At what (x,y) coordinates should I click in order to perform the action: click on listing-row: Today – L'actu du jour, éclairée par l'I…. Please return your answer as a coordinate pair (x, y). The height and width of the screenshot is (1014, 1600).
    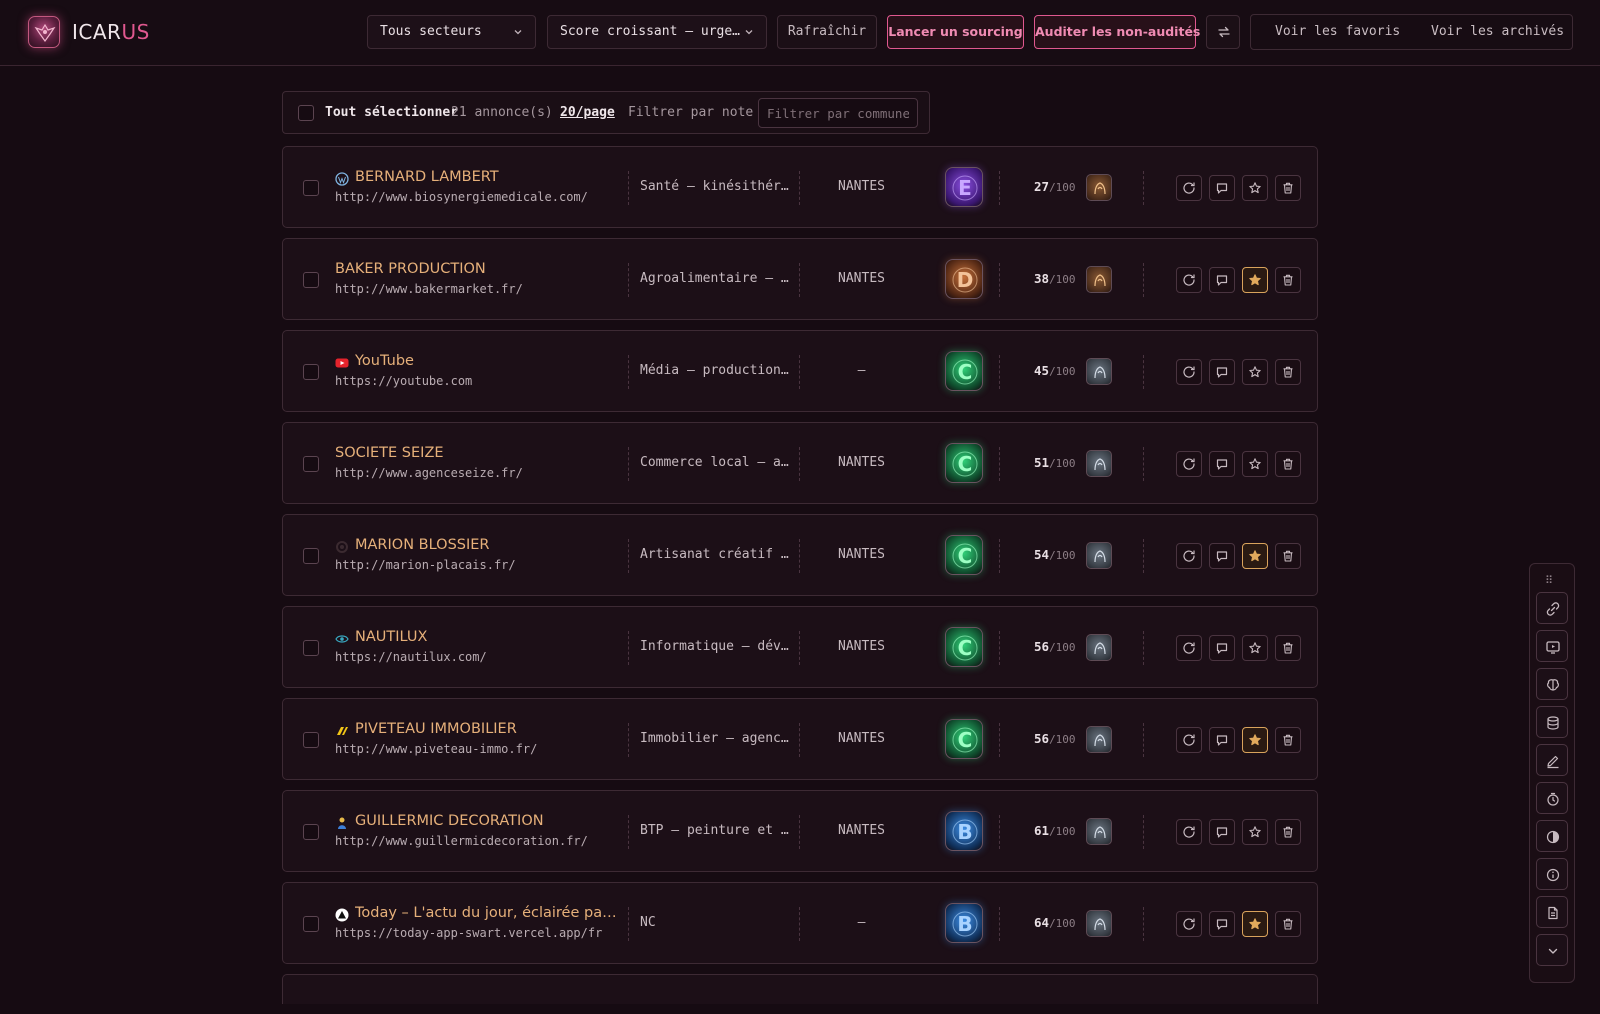
    Looking at the image, I should click on (800, 923).